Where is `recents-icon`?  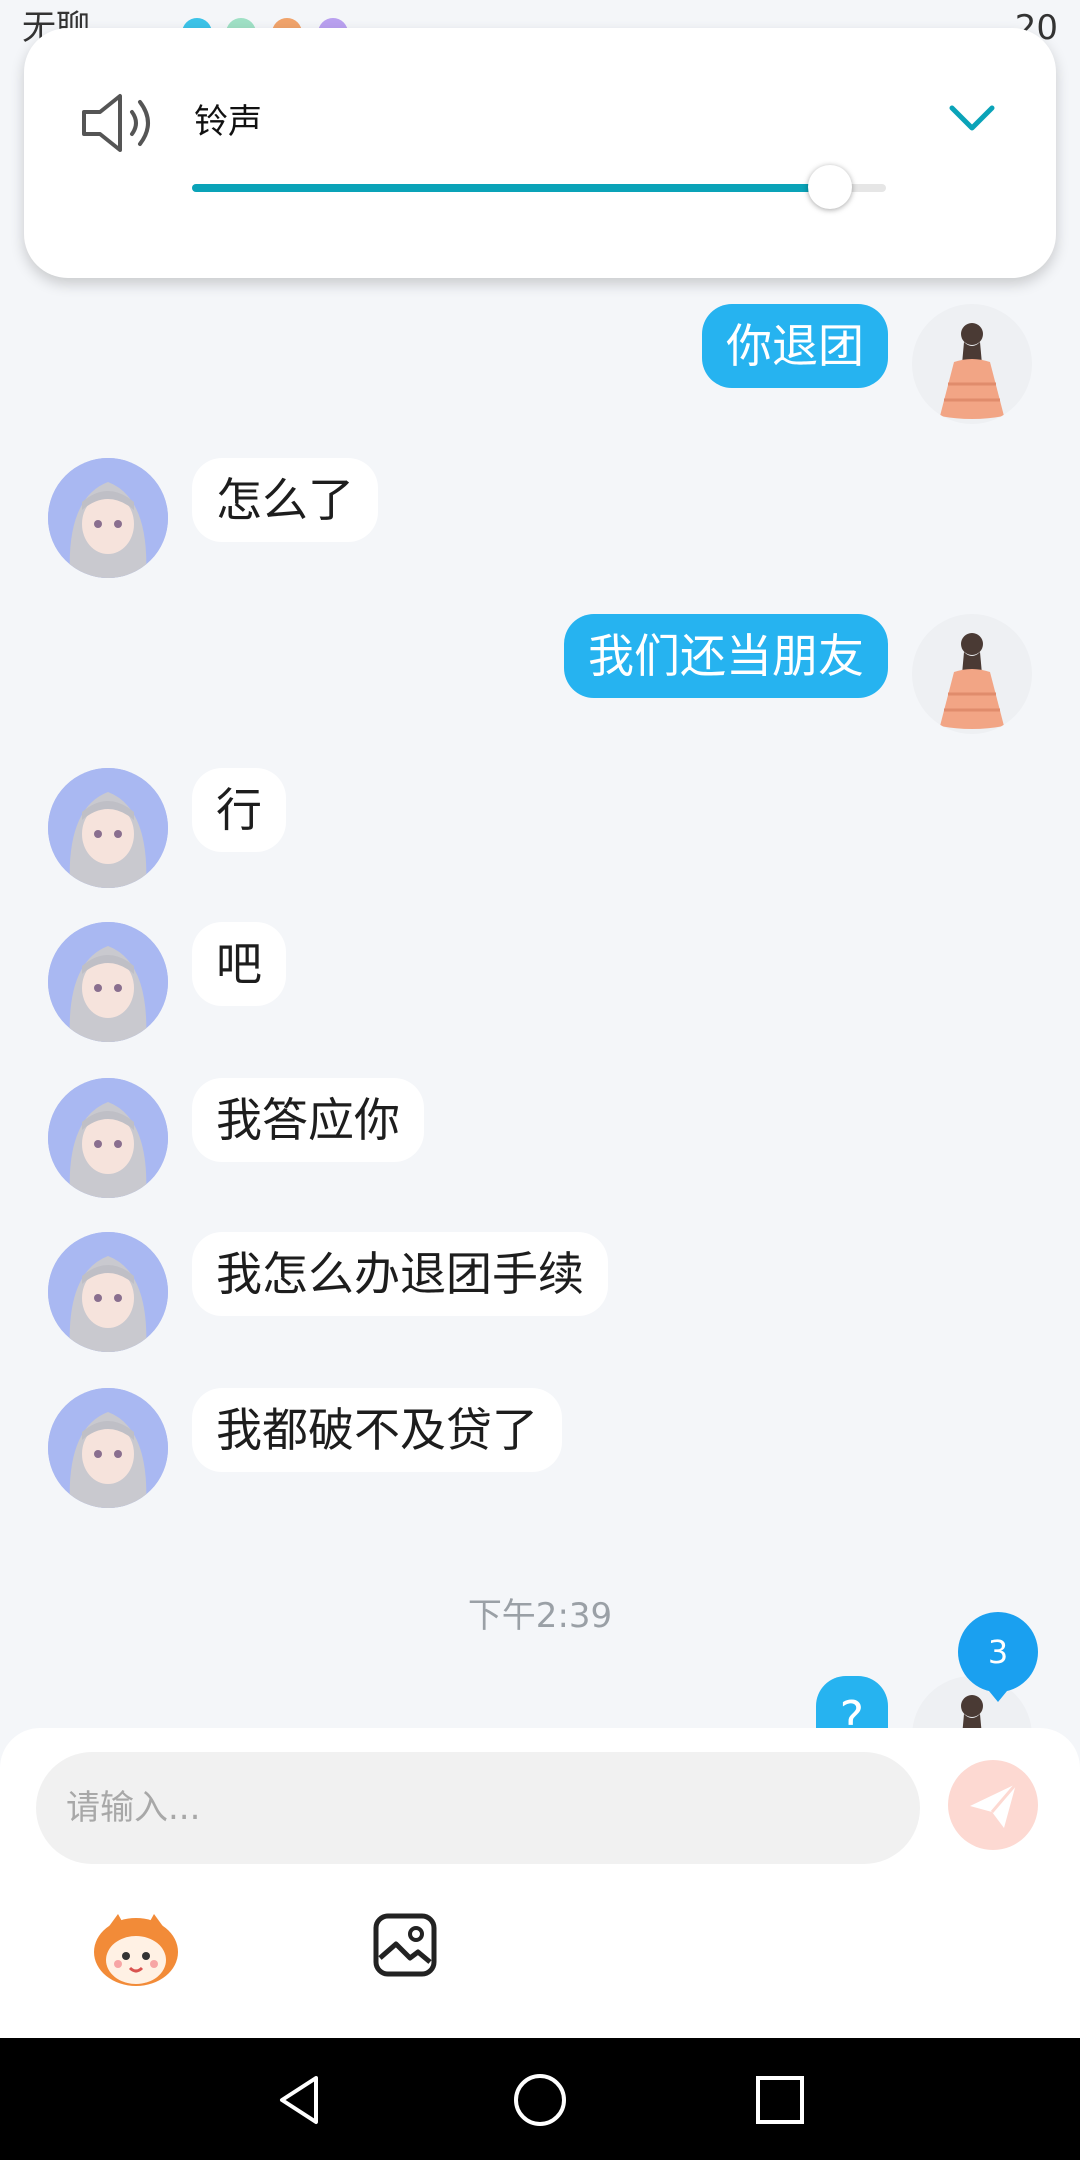
recents-icon is located at coordinates (780, 2100).